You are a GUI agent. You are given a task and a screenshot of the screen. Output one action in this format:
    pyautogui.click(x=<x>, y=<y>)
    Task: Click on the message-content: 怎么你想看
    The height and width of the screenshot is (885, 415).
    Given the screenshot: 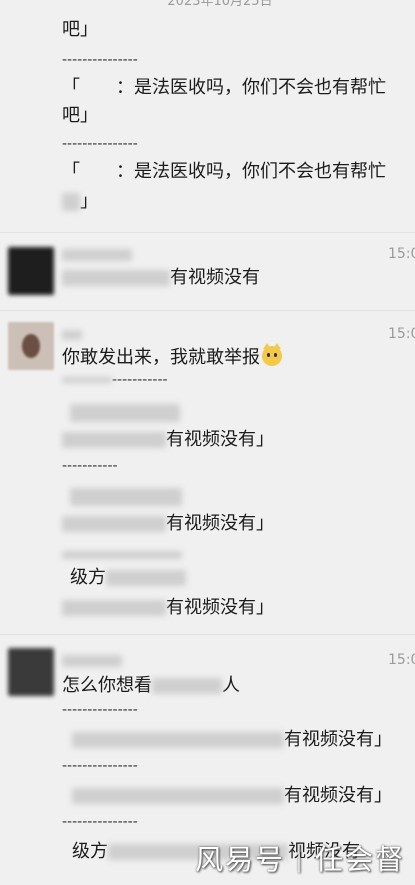 What is the action you would take?
    pyautogui.click(x=107, y=685)
    